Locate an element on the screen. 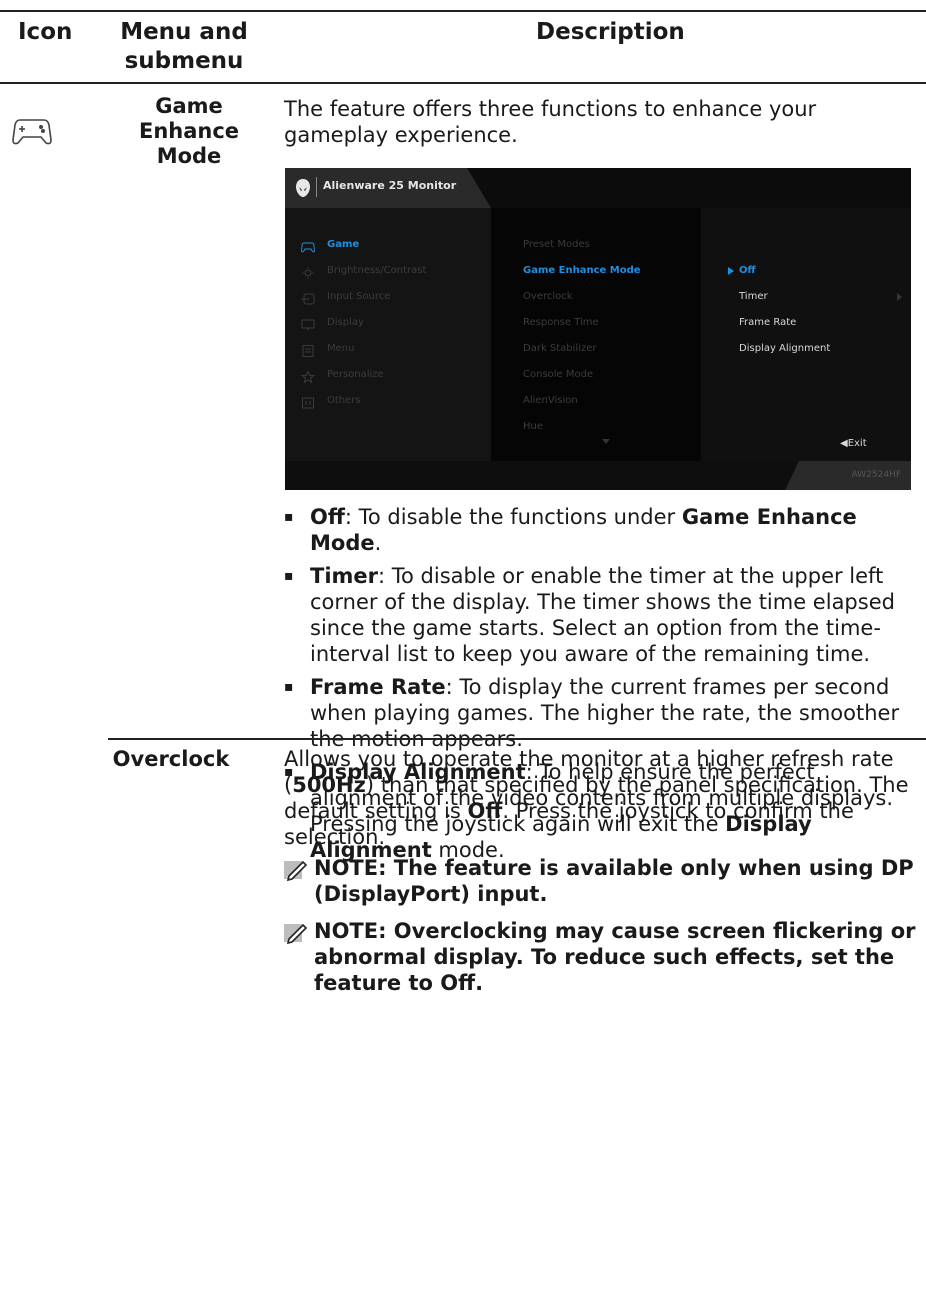 The height and width of the screenshot is (1313, 926). osd-exit-button: ◀Exit is located at coordinates (853, 443).